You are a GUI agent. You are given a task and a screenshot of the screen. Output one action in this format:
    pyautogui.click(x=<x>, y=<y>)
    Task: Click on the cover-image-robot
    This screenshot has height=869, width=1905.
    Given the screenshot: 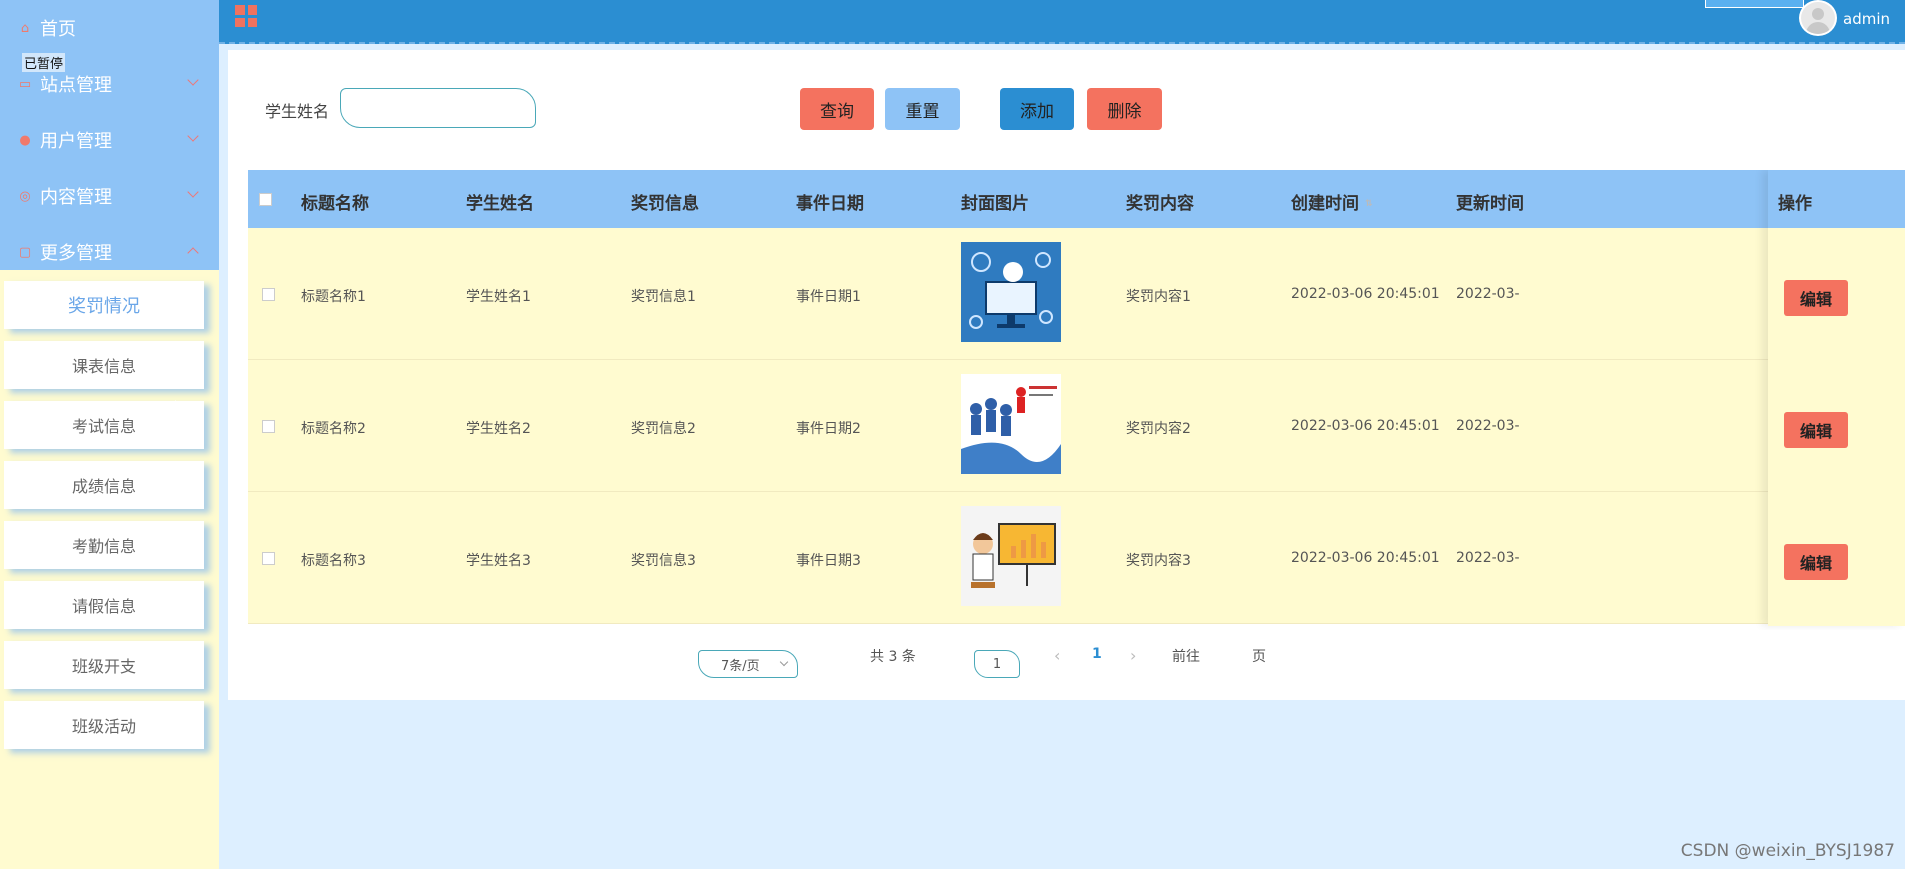 What is the action you would take?
    pyautogui.click(x=1011, y=292)
    